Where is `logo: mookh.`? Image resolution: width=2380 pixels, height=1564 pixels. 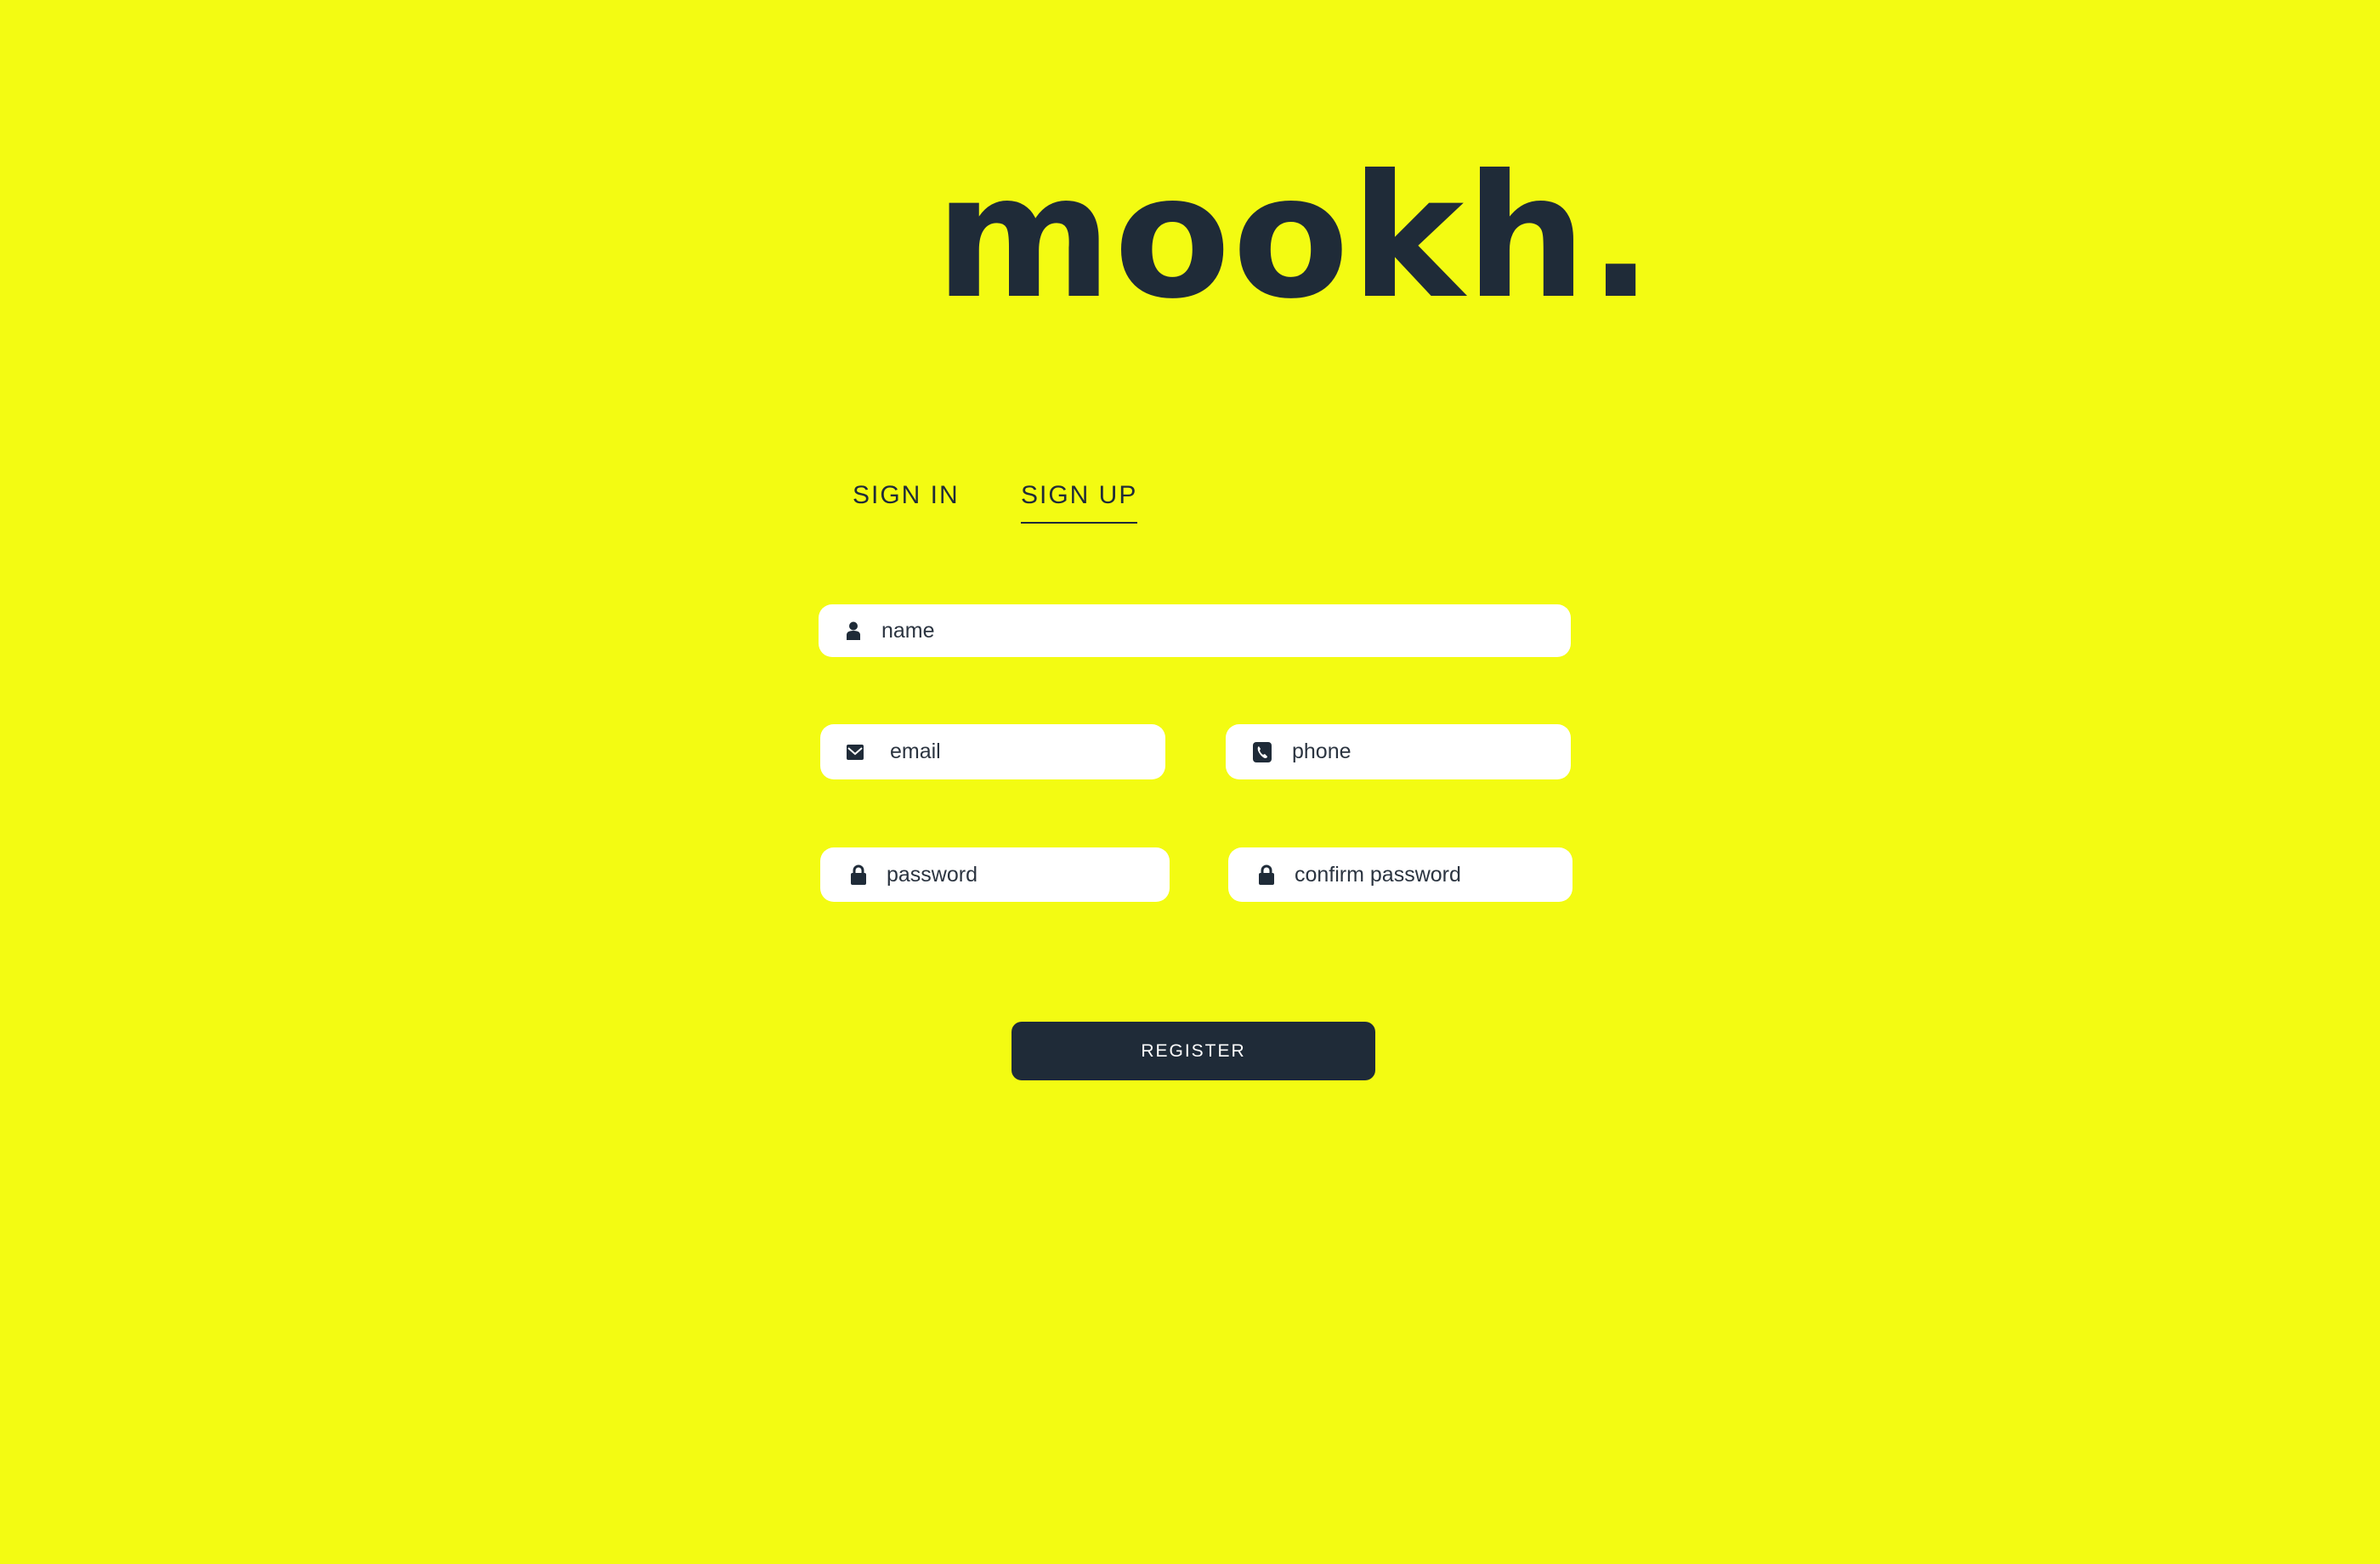
logo: mookh. is located at coordinates (1295, 238).